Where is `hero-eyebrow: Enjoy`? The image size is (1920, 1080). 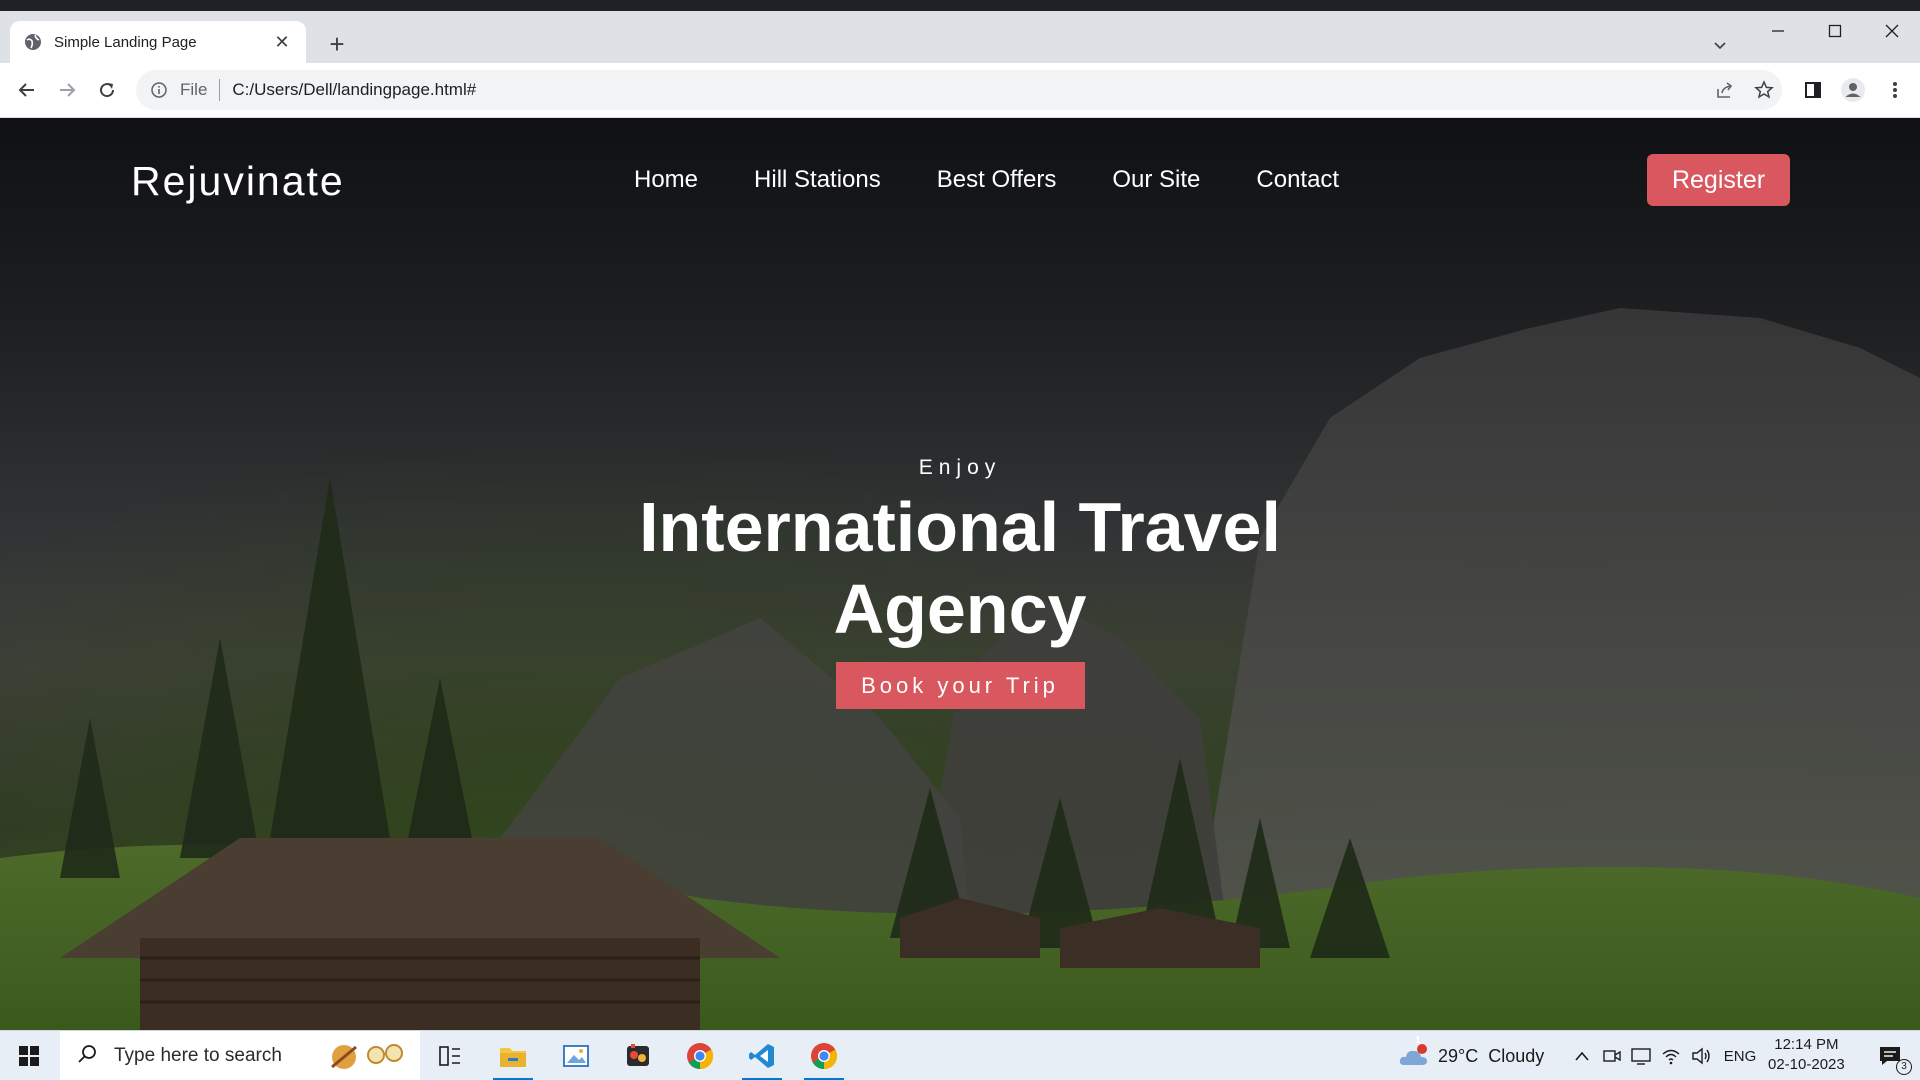
hero-eyebrow: Enjoy is located at coordinates (960, 467).